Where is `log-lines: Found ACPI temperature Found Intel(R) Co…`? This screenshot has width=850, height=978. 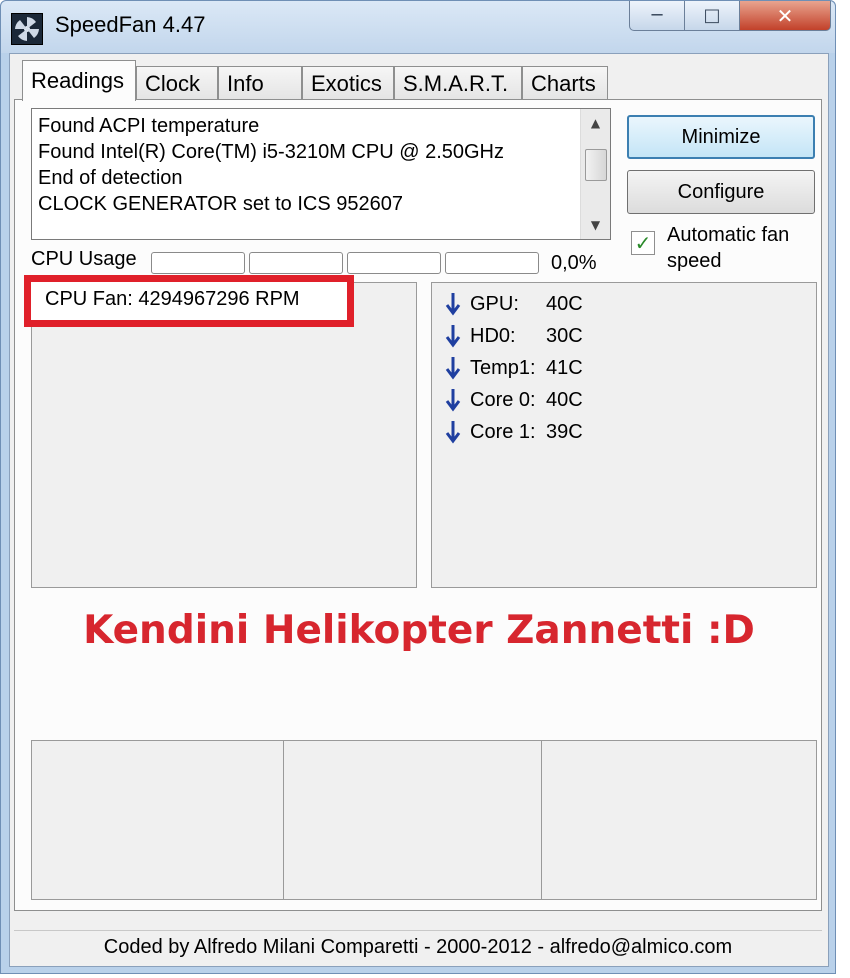
log-lines: Found ACPI temperature Found Intel(R) Co… is located at coordinates (308, 165).